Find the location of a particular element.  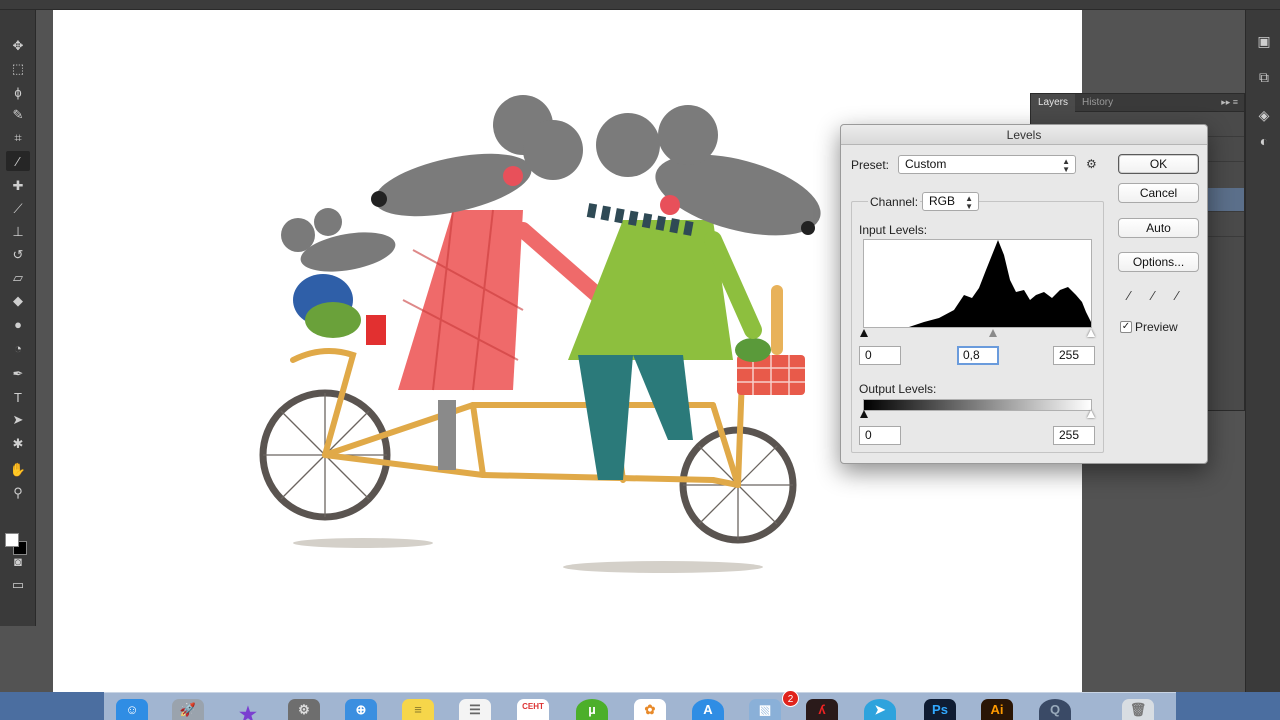

illustrator-label: Ai is located at coordinates (997, 709).